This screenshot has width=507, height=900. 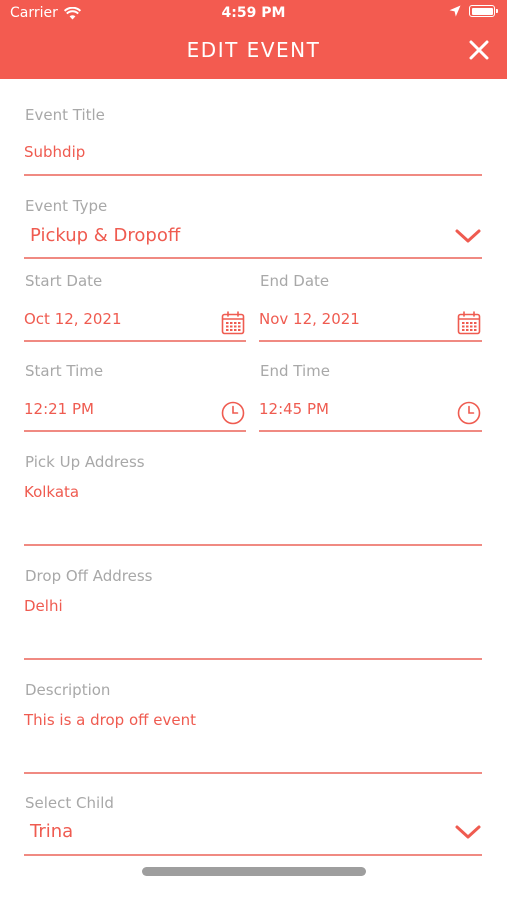 I want to click on status-time: 4:59 PM, so click(x=253, y=13).